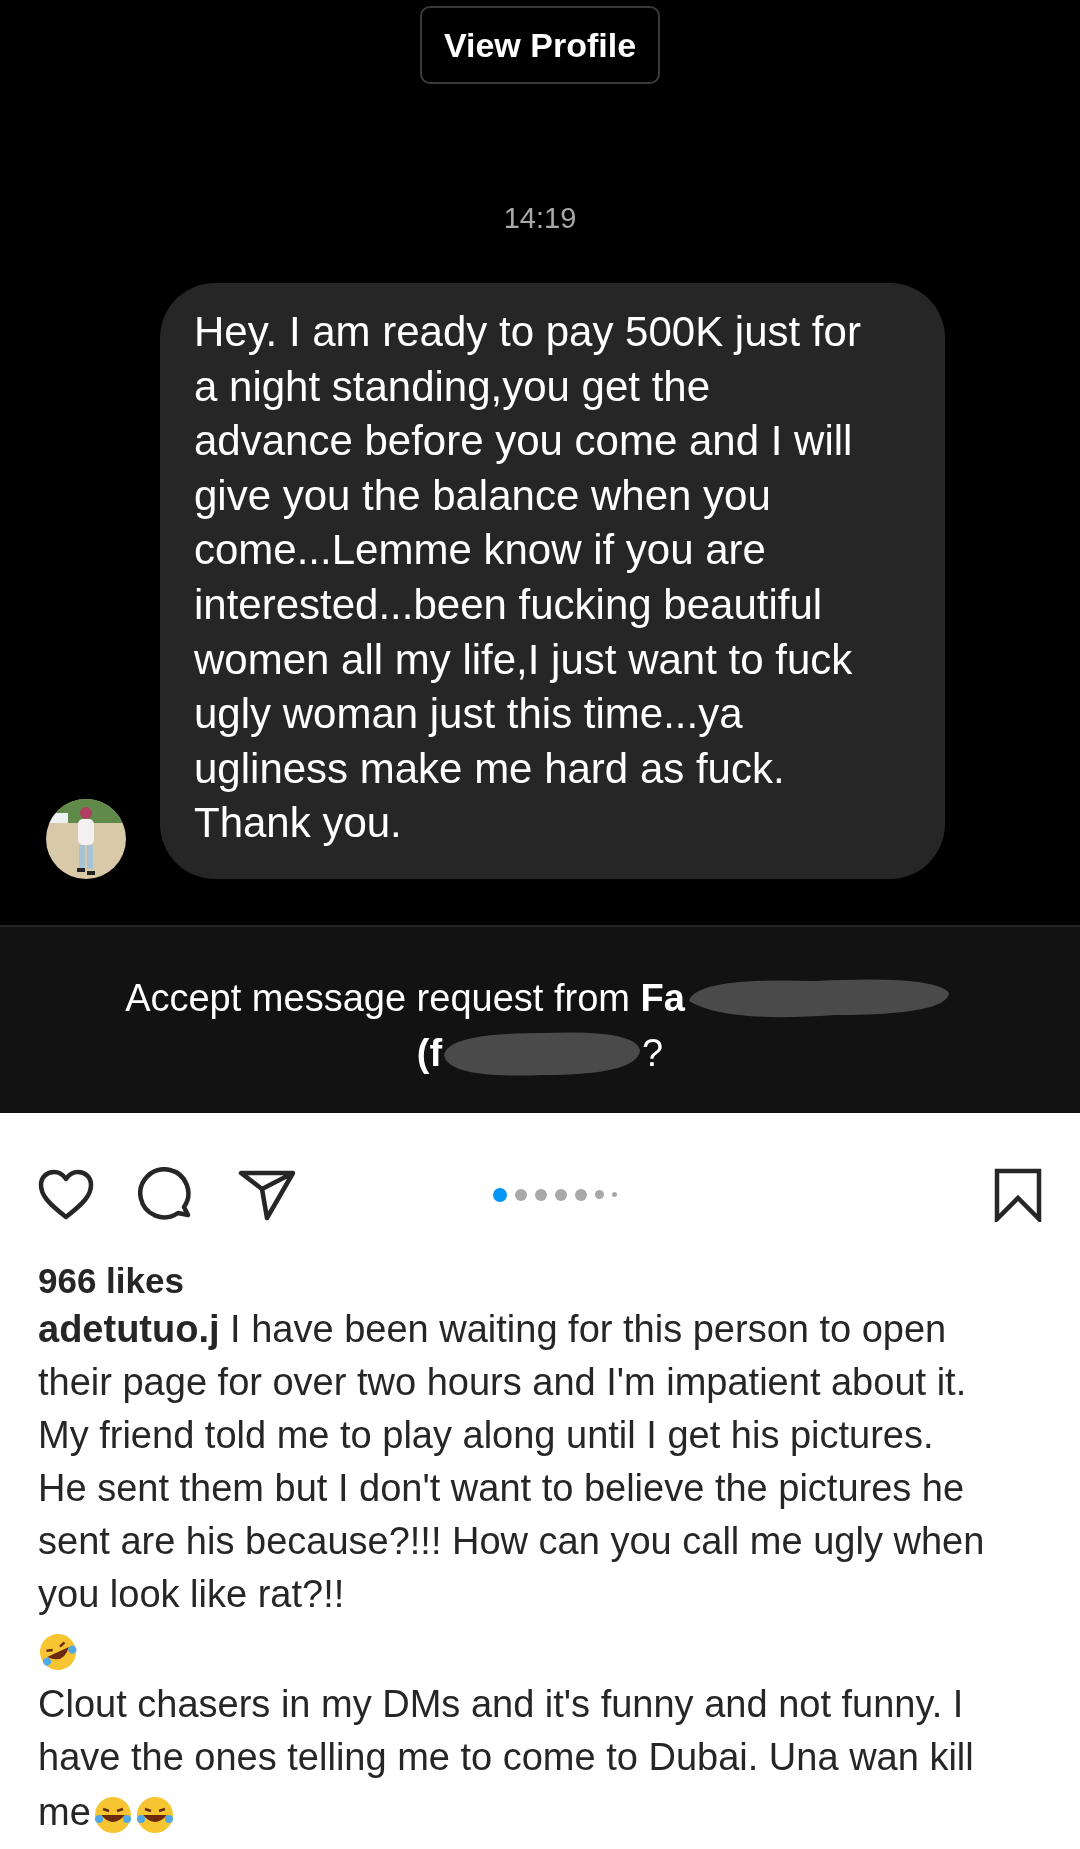 The image size is (1080, 1849). What do you see at coordinates (267, 1194) in the screenshot?
I see `send-icon` at bounding box center [267, 1194].